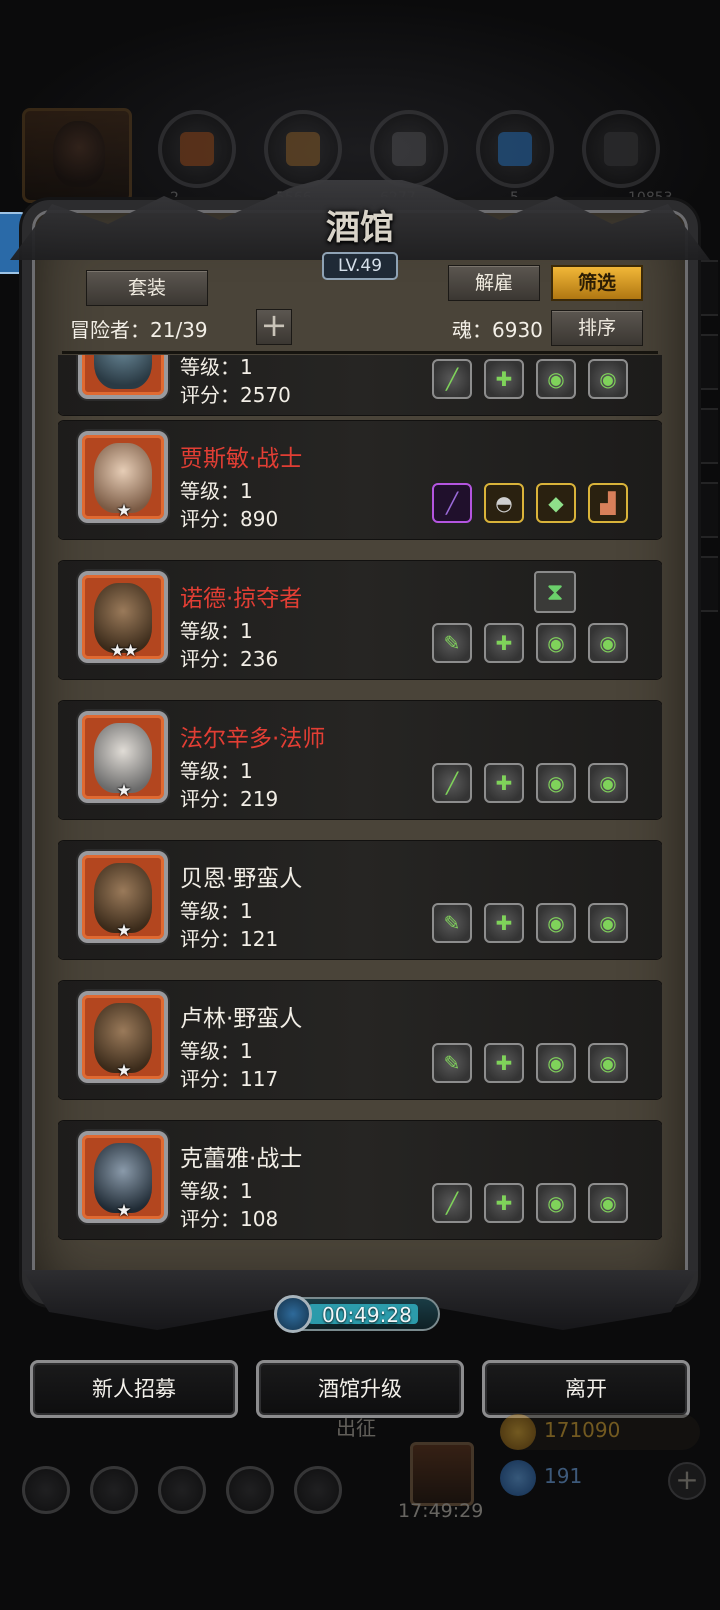 This screenshot has height=1610, width=720. I want to click on sort-button: 排序, so click(597, 328).